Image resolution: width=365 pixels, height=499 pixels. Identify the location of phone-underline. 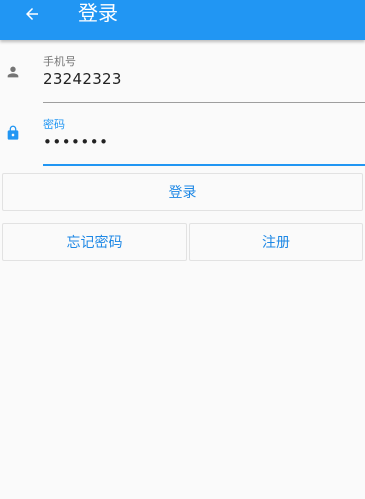
(204, 102).